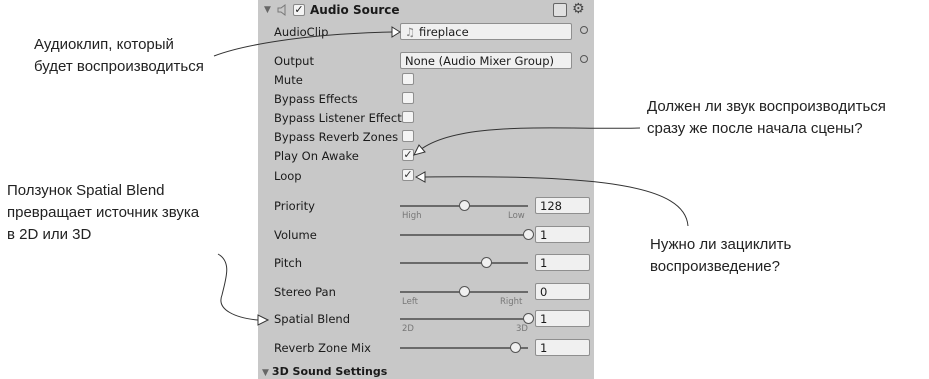  What do you see at coordinates (556, 201) in the screenshot?
I see `arrow-loop` at bounding box center [556, 201].